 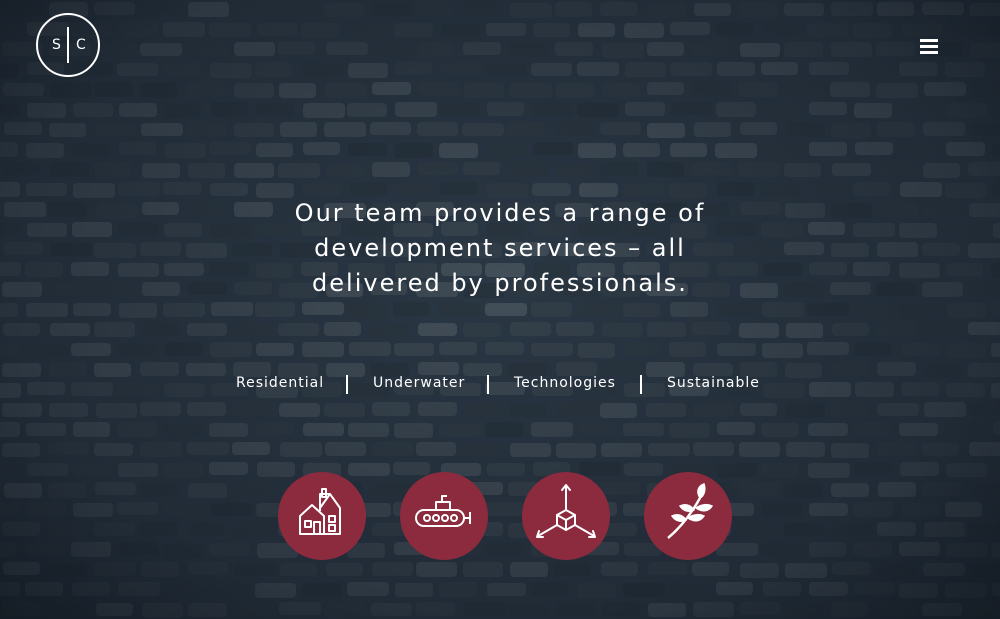 I want to click on residential-button, so click(x=322, y=516).